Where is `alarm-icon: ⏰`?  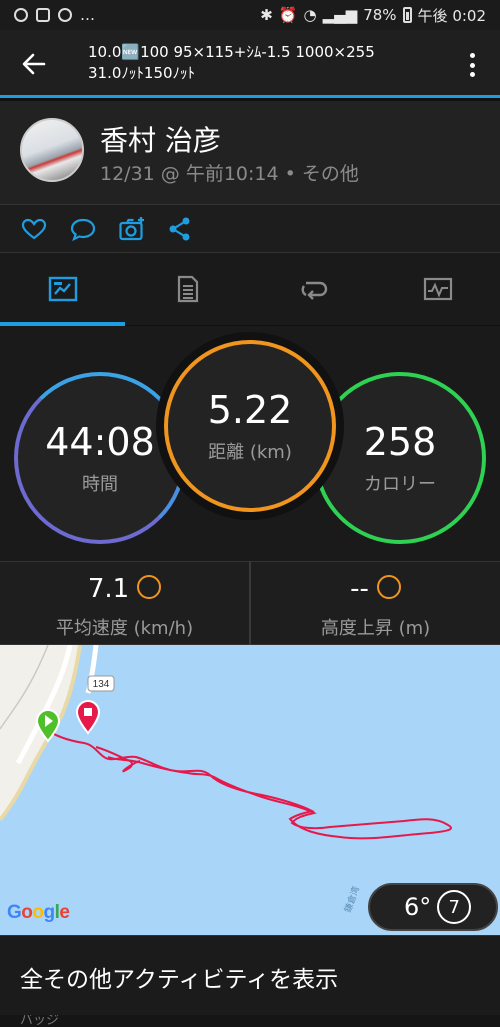
alarm-icon: ⏰ is located at coordinates (288, 15).